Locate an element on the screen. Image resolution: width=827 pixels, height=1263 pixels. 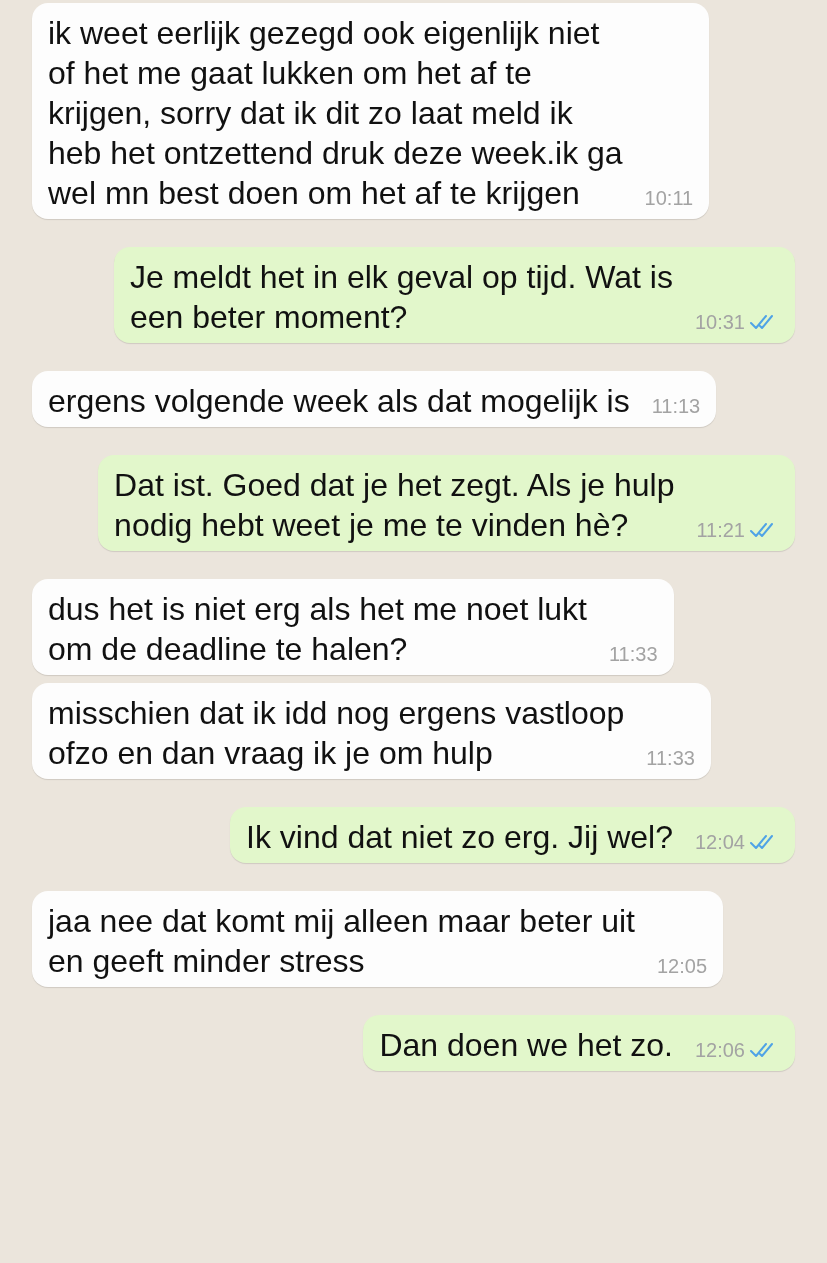
message-time: 12:04 is located at coordinates (719, 842).